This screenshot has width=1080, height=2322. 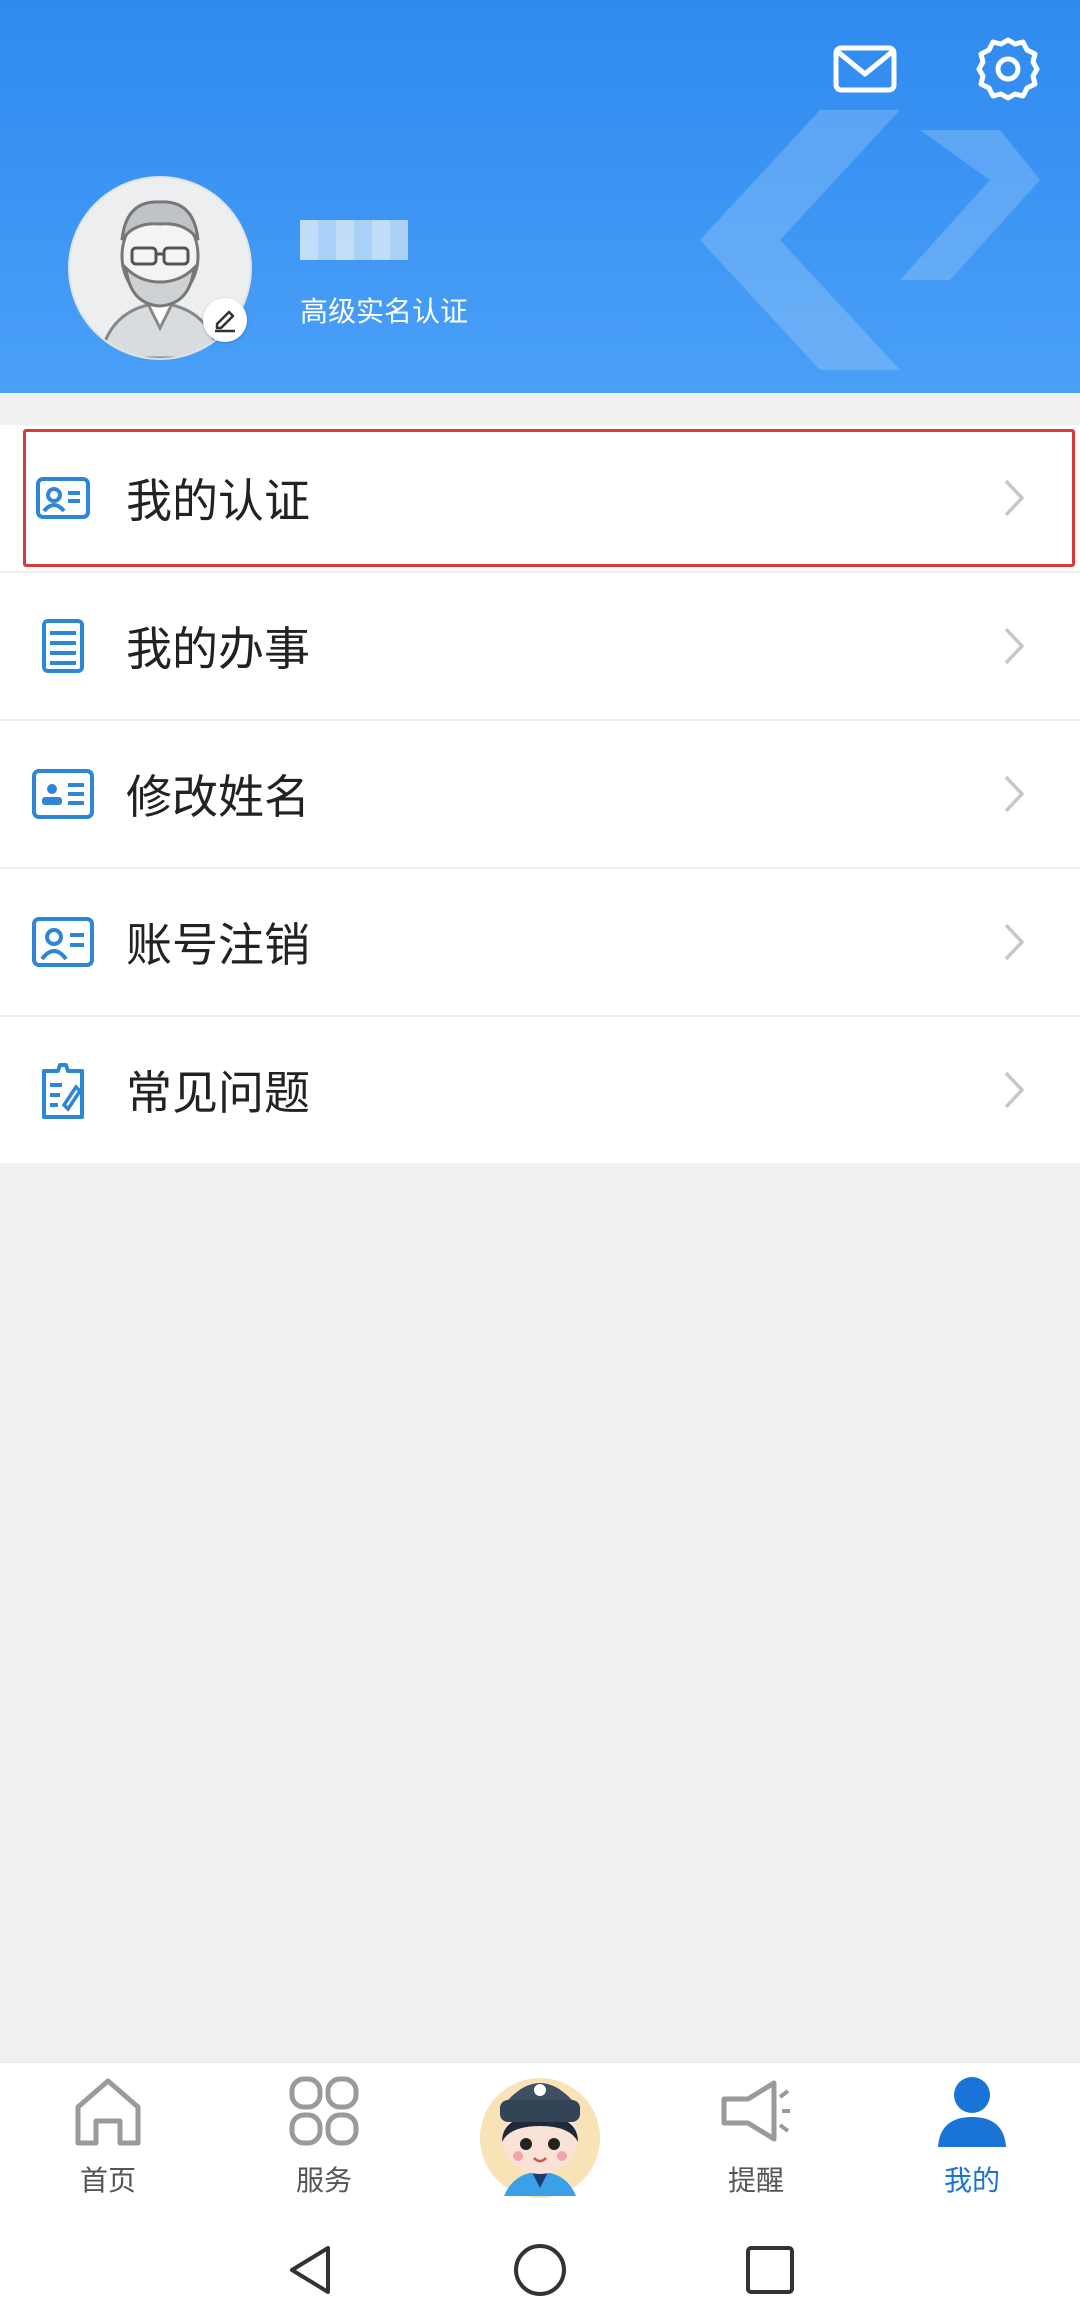 What do you see at coordinates (540, 499) in the screenshot?
I see `menu-item-my-certification: 我的认证` at bounding box center [540, 499].